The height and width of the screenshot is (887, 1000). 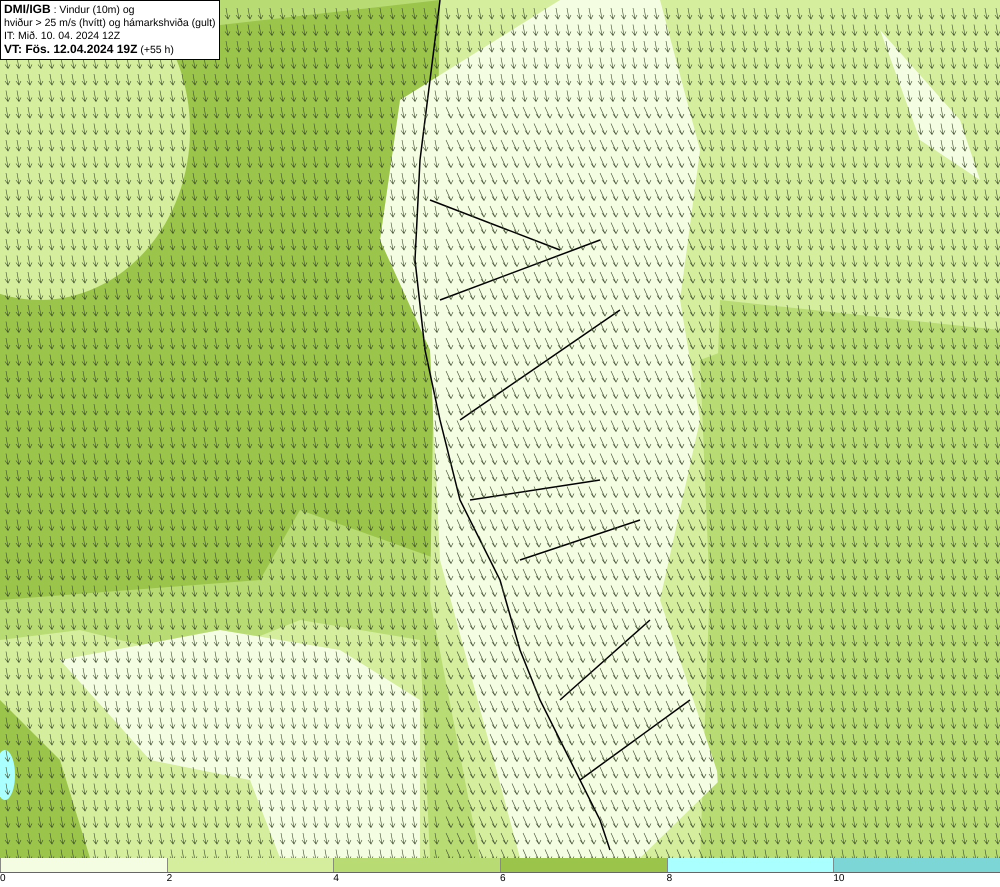 What do you see at coordinates (89, 50) in the screenshot?
I see `forecast-info-line: VT: Fös. 12.04.2024 19Z (+55 h)` at bounding box center [89, 50].